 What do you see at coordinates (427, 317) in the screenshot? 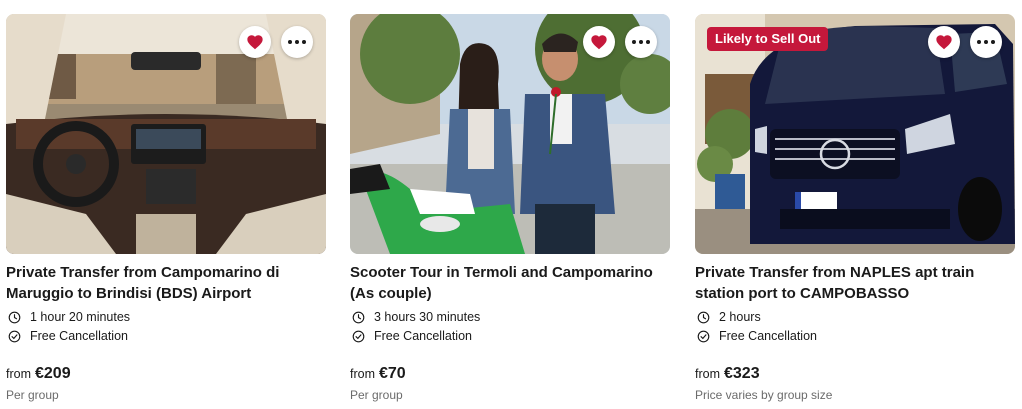
I see `duration-text: 3 hours 30 minutes` at bounding box center [427, 317].